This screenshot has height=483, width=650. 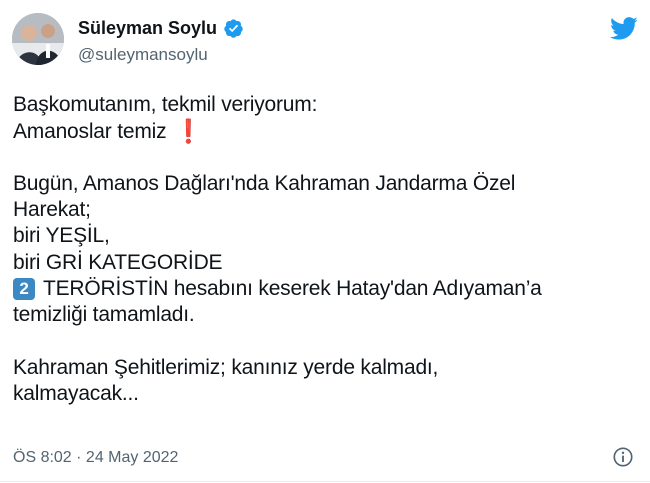 I want to click on author-name: Süleyman Soylu, so click(x=161, y=28).